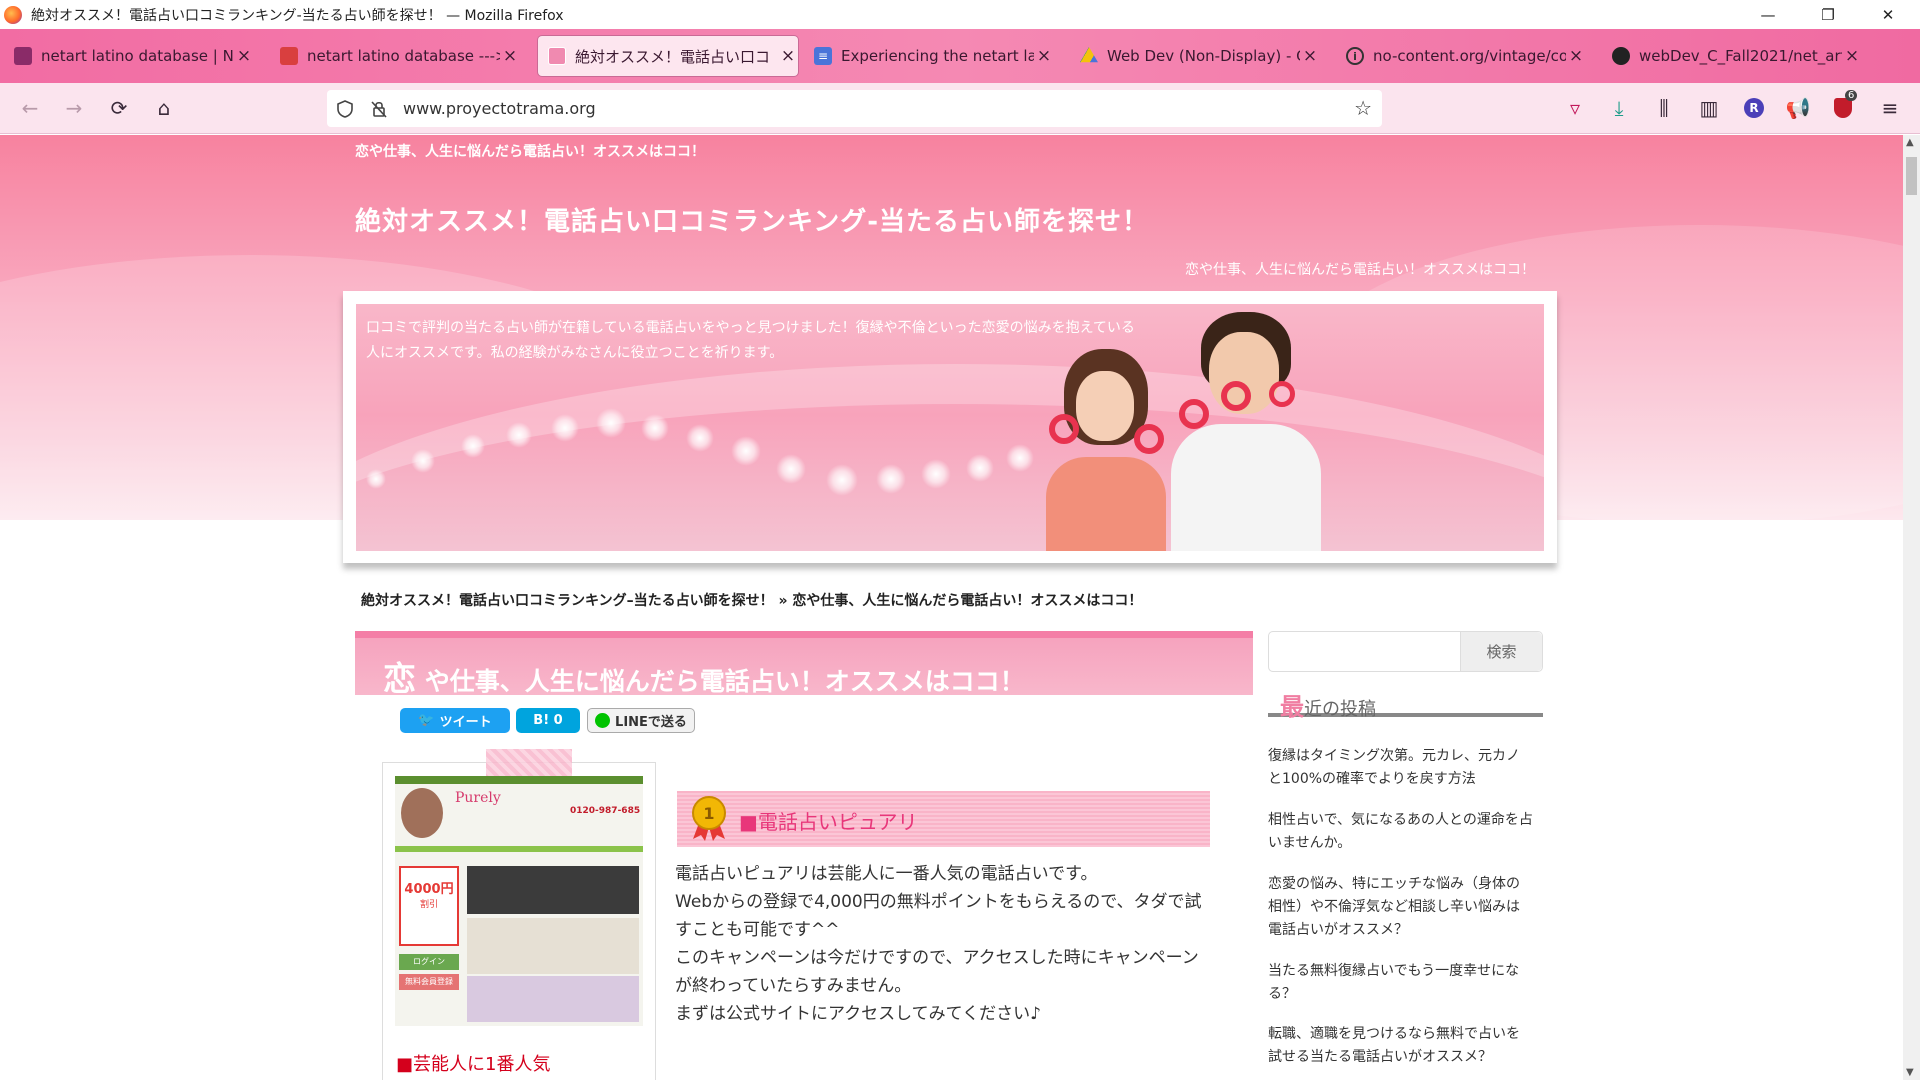 This screenshot has width=1920, height=1080. What do you see at coordinates (1405, 651) in the screenshot?
I see `search-input: 検索` at bounding box center [1405, 651].